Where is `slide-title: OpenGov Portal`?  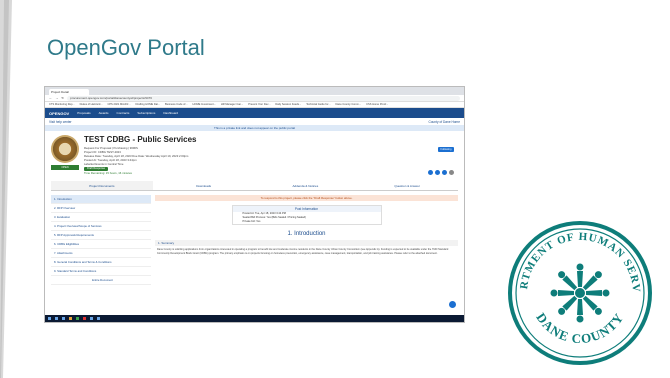 slide-title: OpenGov Portal is located at coordinates (126, 47).